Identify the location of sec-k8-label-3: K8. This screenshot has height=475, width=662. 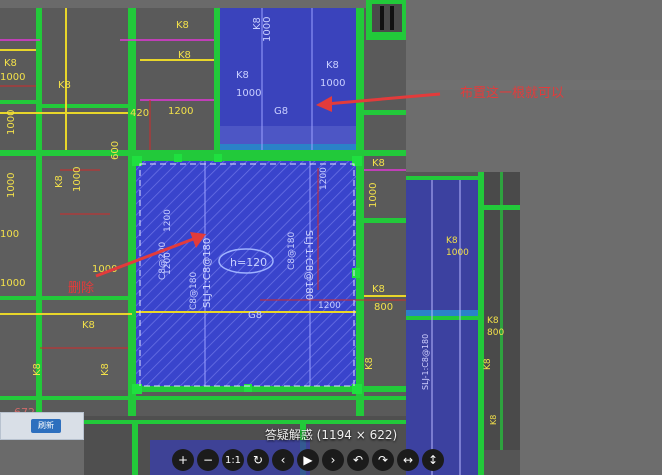
(488, 364).